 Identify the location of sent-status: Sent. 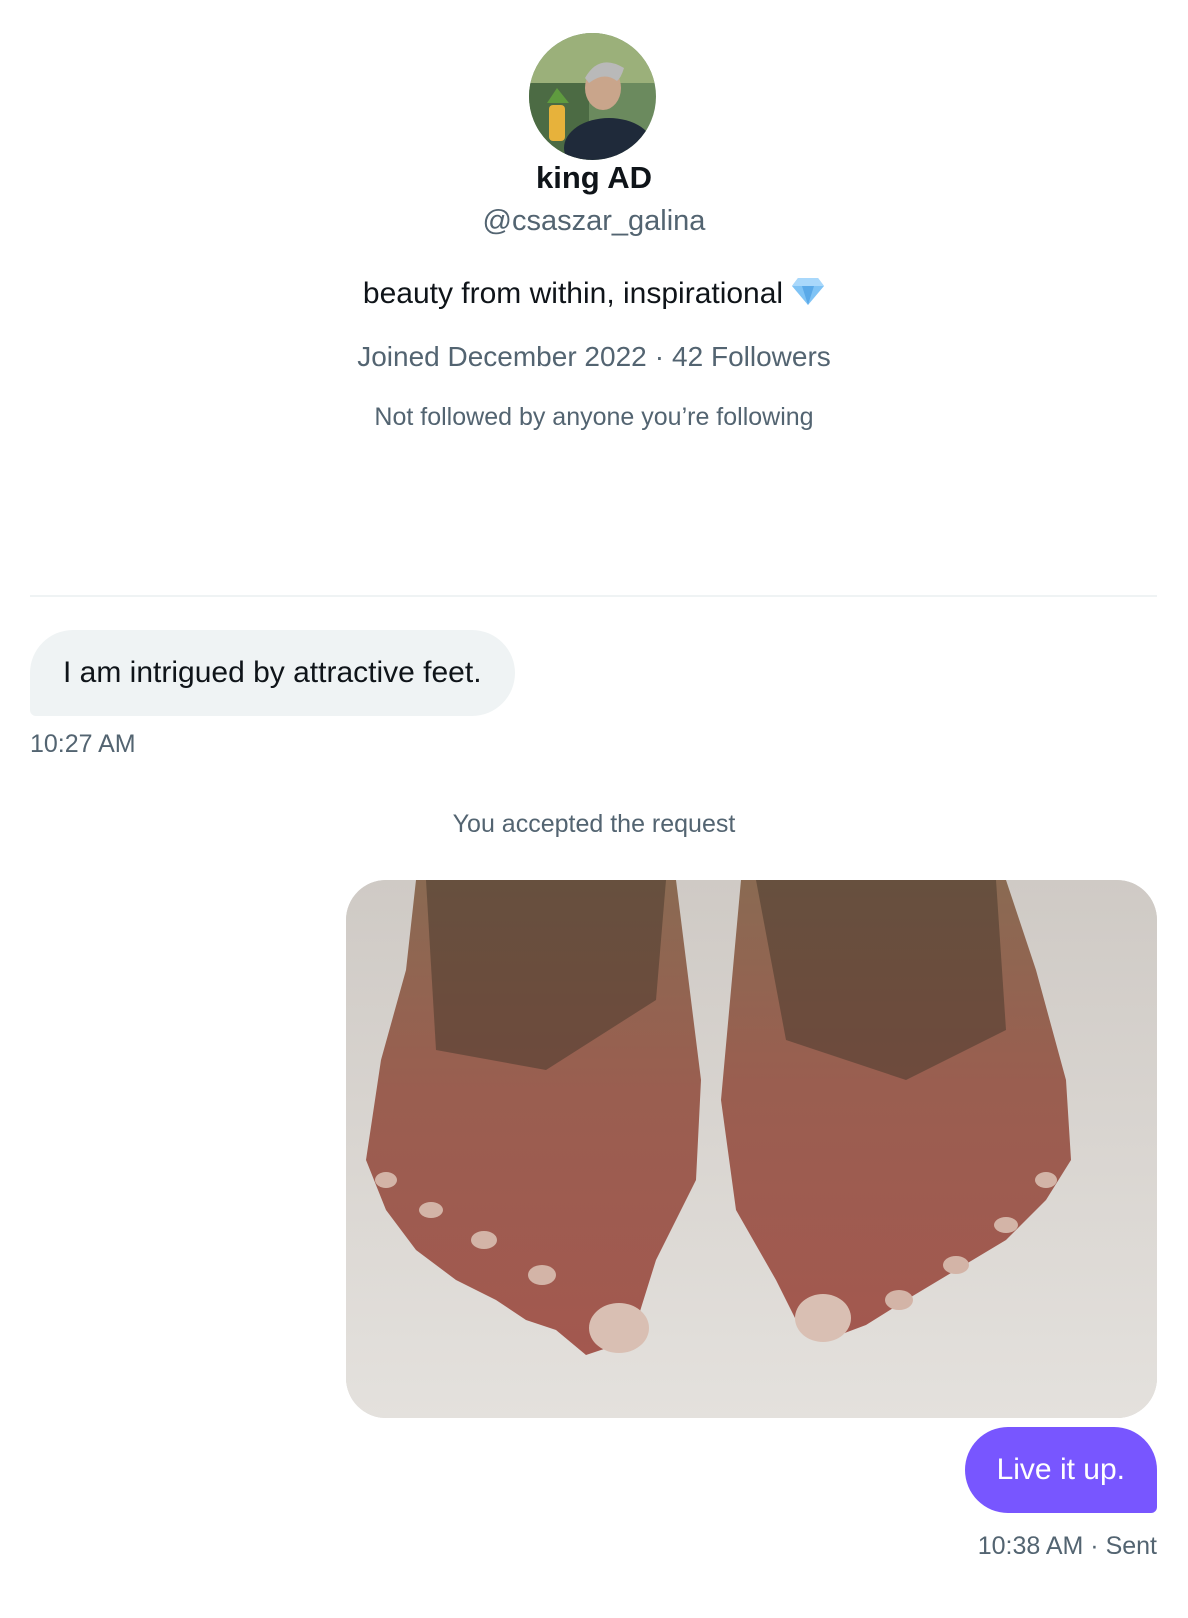
(1131, 1546).